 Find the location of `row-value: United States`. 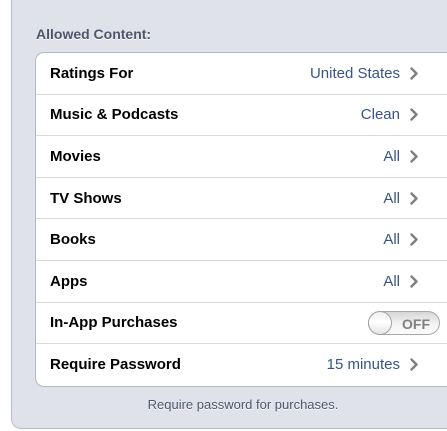

row-value: United States is located at coordinates (354, 73).